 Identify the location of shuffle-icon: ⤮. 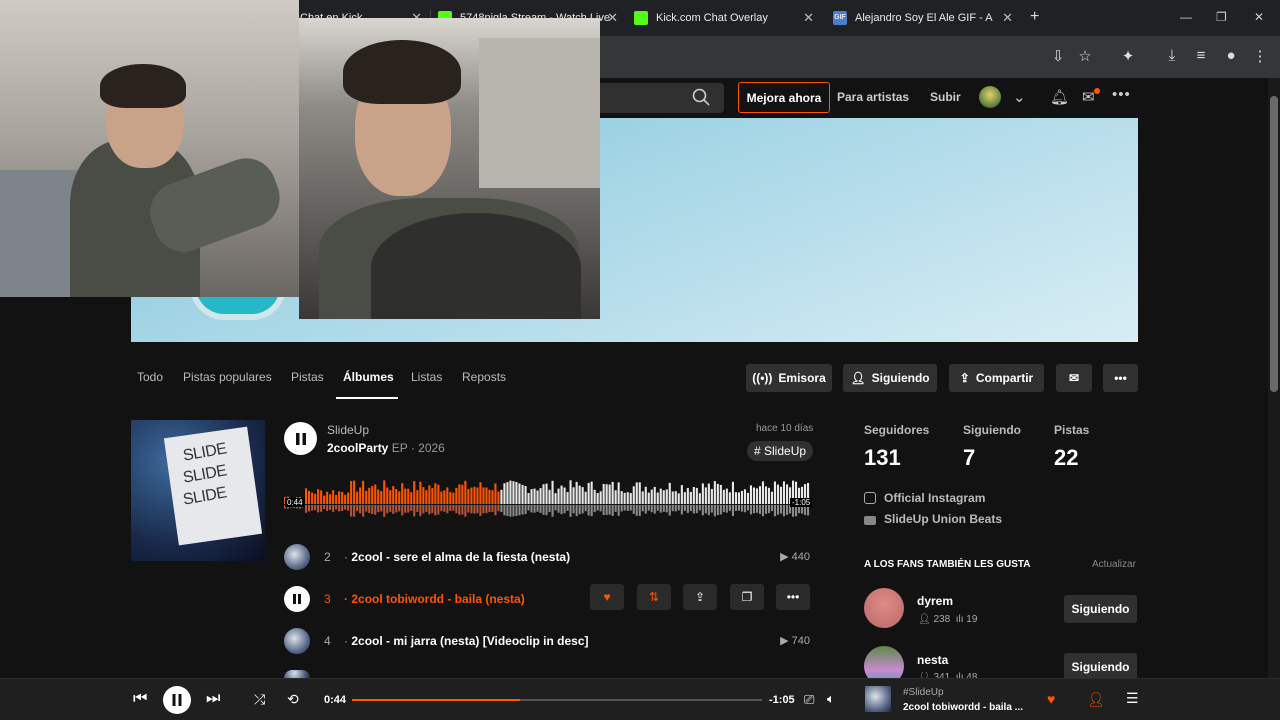
(259, 699).